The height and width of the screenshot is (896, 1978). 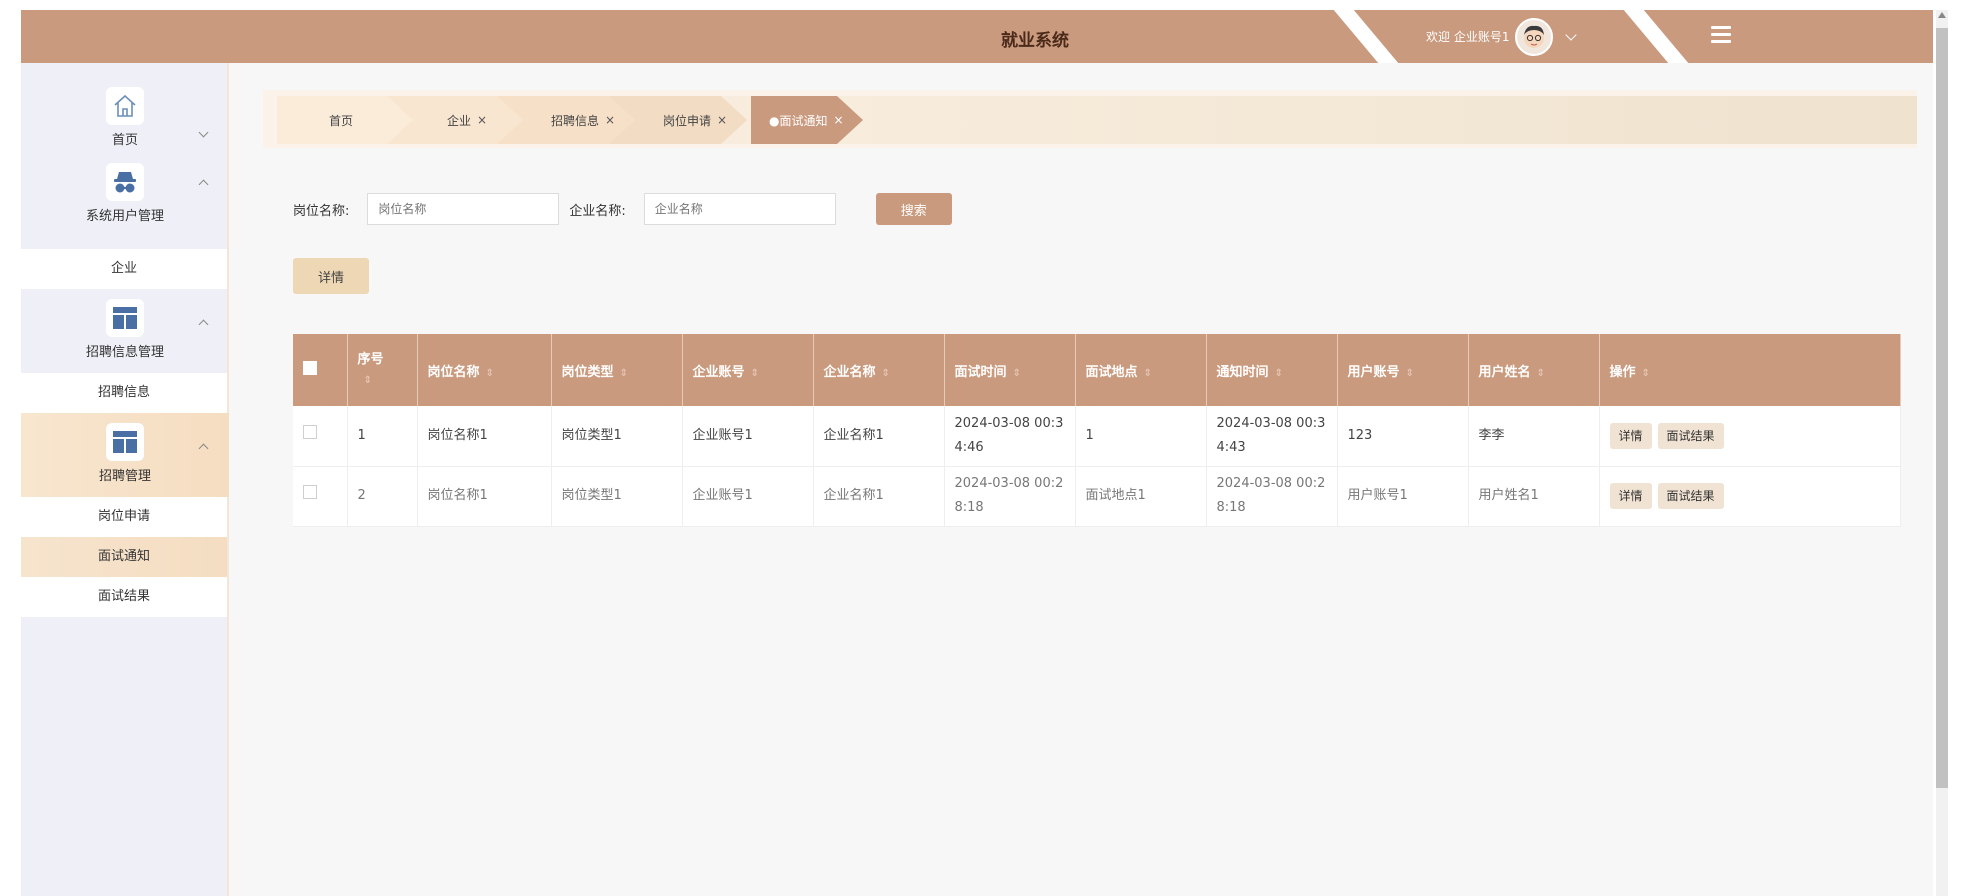 I want to click on detail-button: 详情, so click(x=331, y=276).